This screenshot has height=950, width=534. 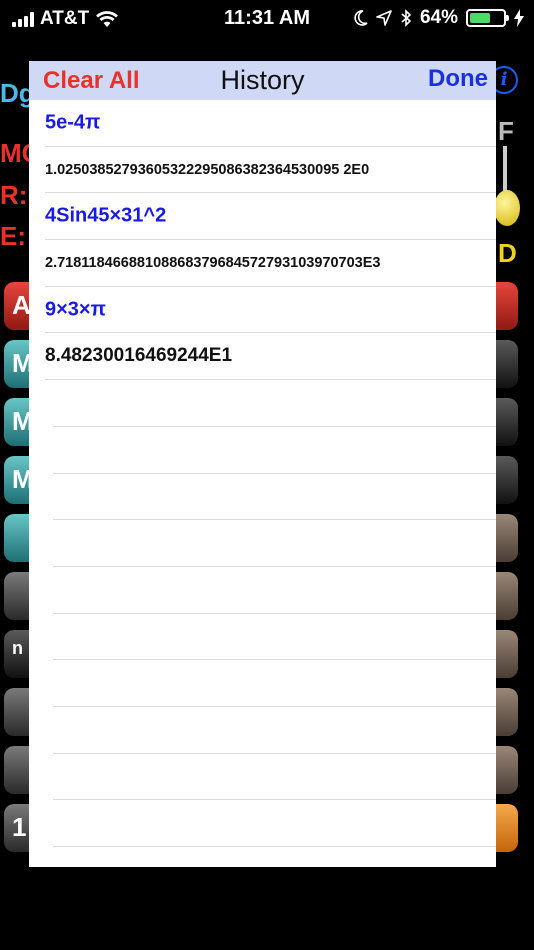 I want to click on e-label: E:, so click(x=13, y=236).